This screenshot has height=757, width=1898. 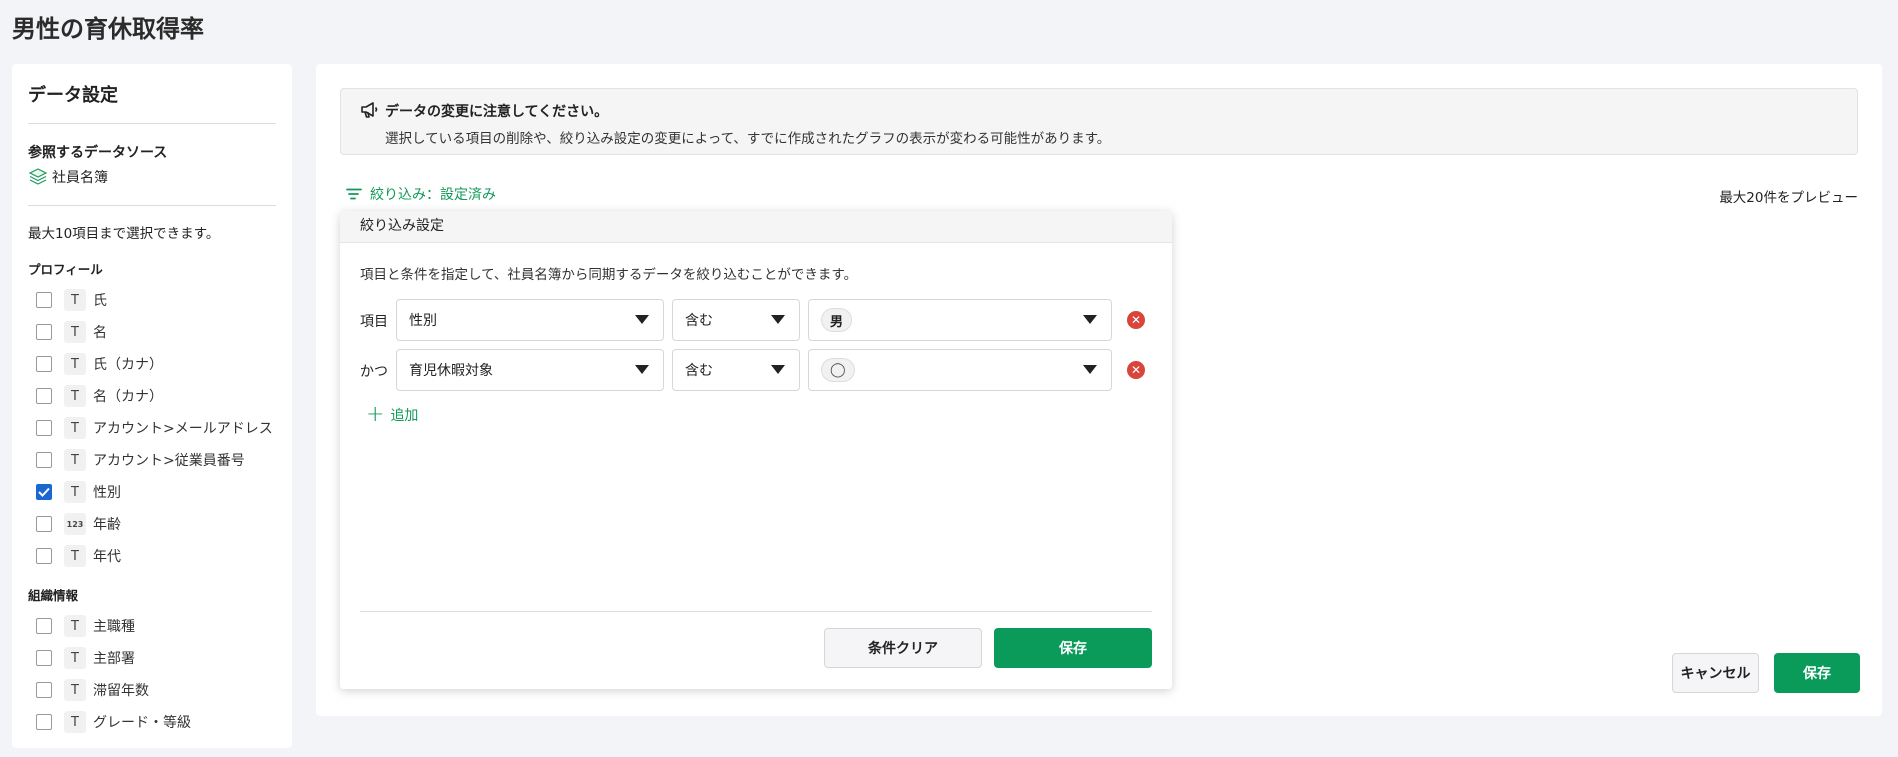 What do you see at coordinates (114, 659) in the screenshot?
I see `field-label: 主部署` at bounding box center [114, 659].